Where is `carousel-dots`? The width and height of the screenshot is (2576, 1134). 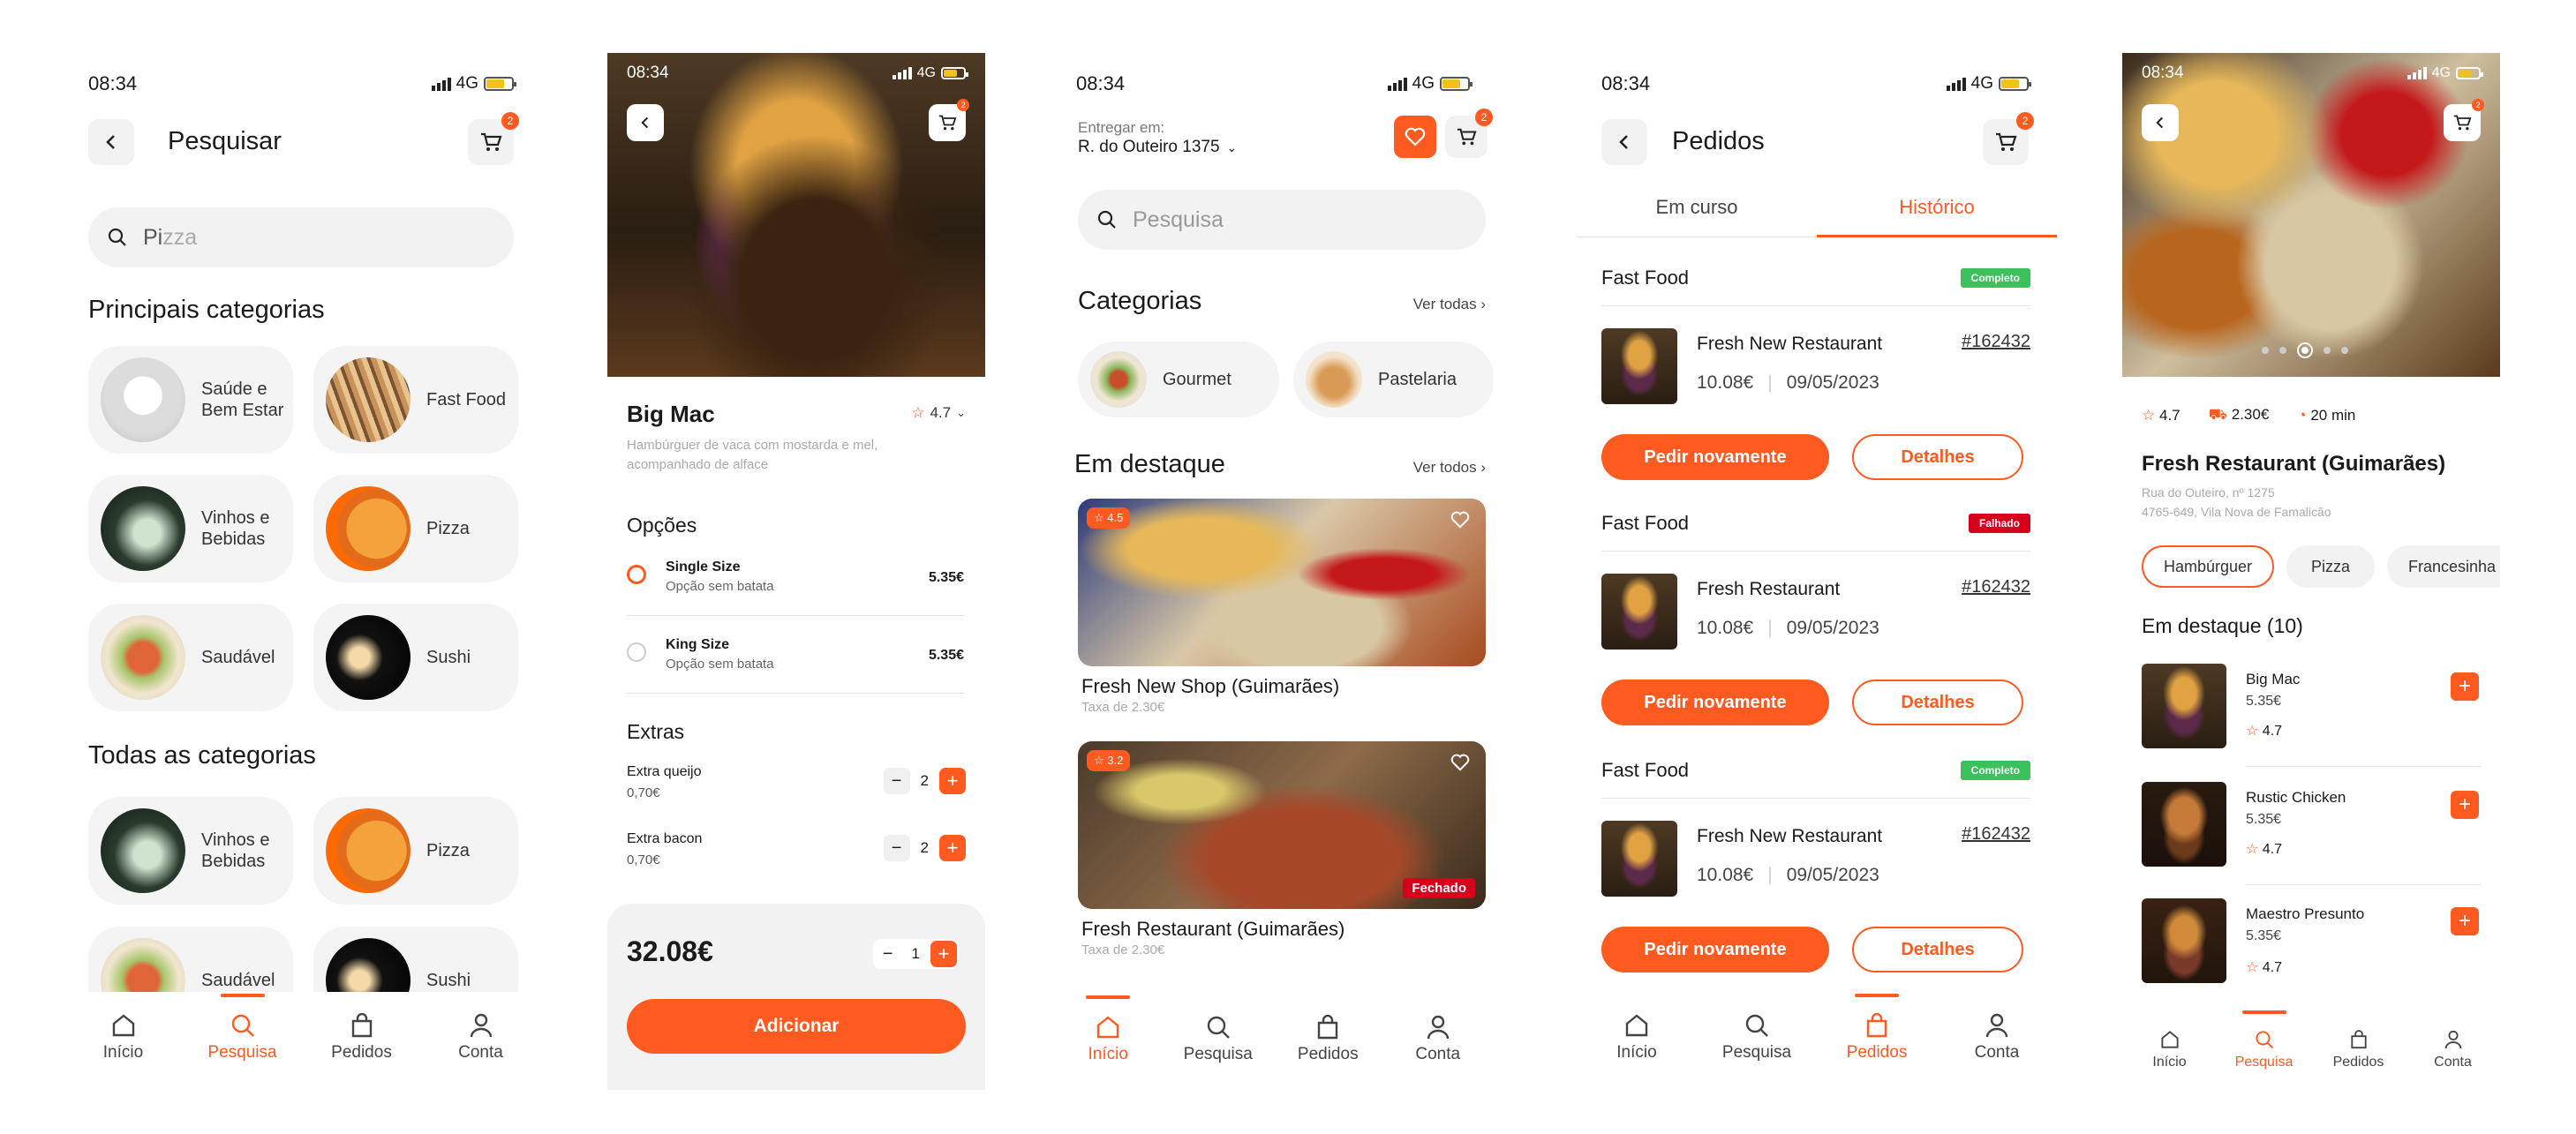 carousel-dots is located at coordinates (2305, 350).